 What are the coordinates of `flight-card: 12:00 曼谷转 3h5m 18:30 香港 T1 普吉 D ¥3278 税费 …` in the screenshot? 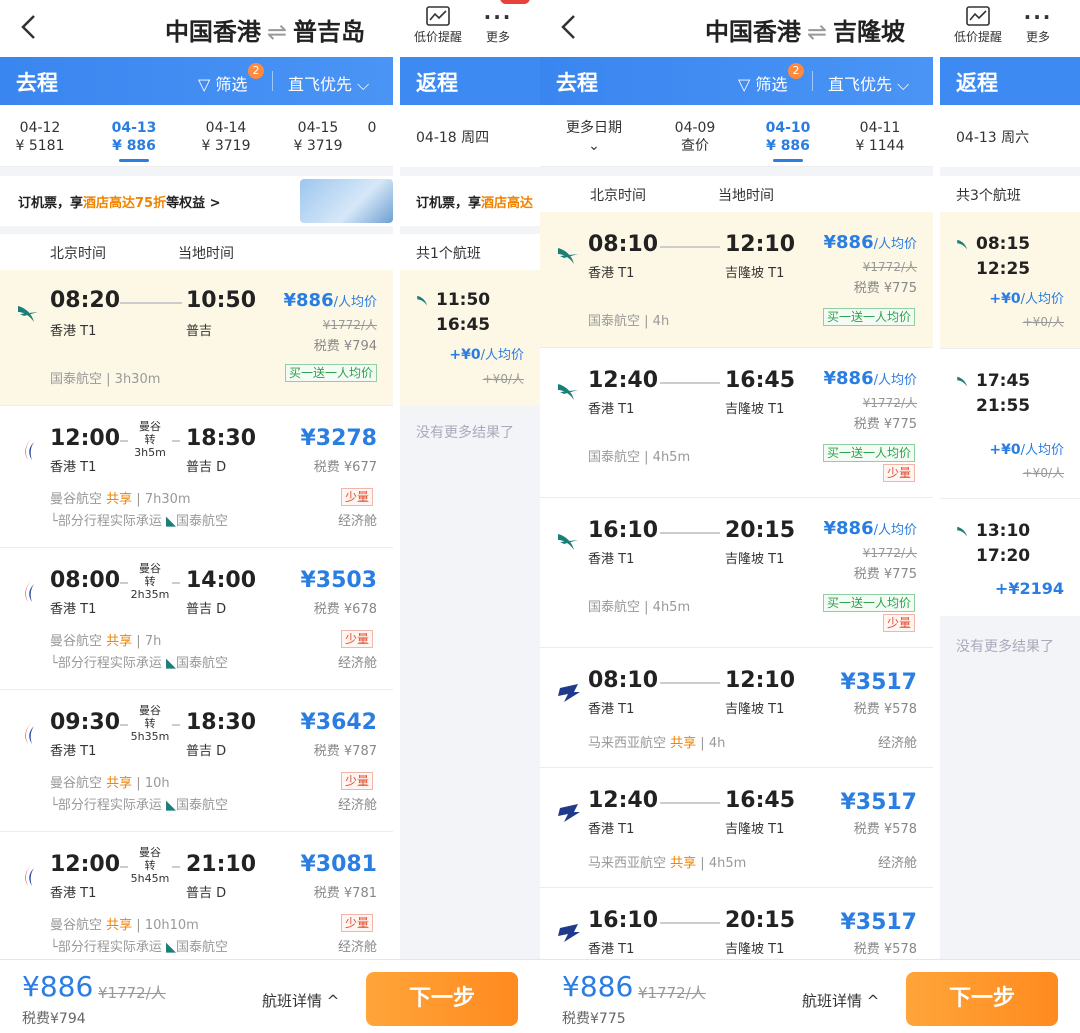 It's located at (196, 477).